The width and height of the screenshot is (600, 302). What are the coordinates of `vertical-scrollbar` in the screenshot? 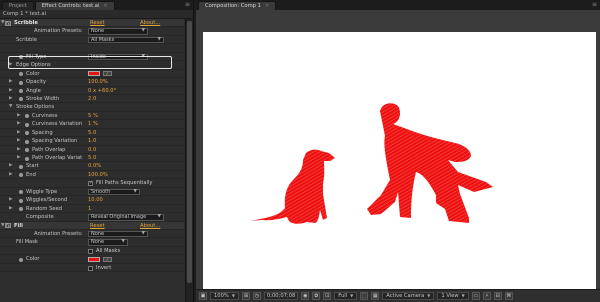 It's located at (189, 160).